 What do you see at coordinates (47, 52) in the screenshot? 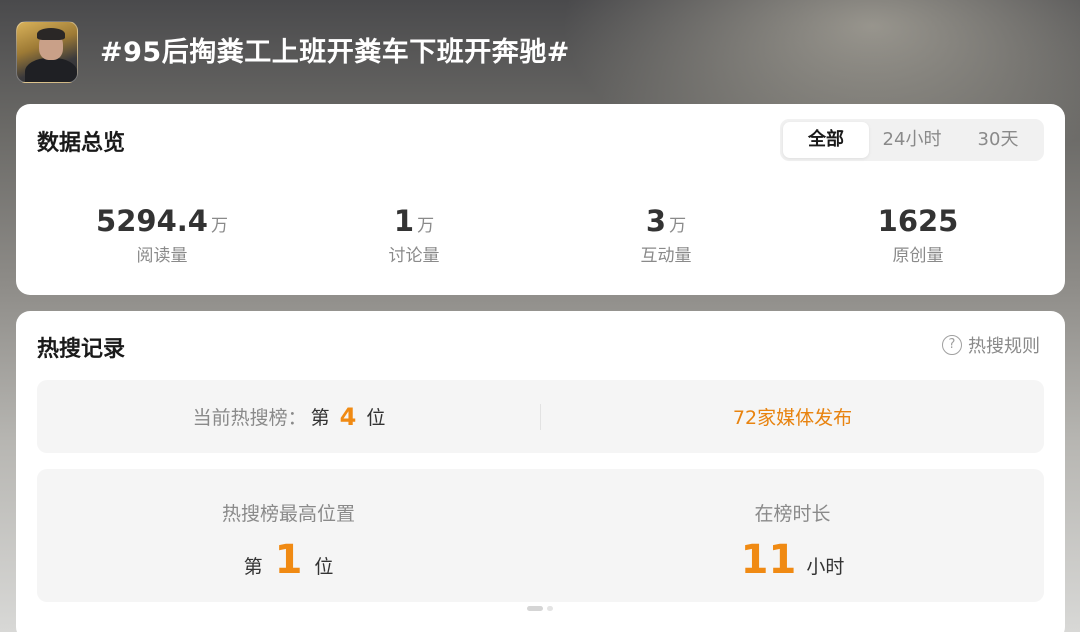
I see `avatar` at bounding box center [47, 52].